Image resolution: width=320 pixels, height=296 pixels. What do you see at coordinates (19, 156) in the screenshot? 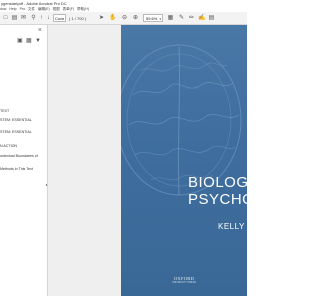
I see `bookmark-item: ontextual Boundaries of` at bounding box center [19, 156].